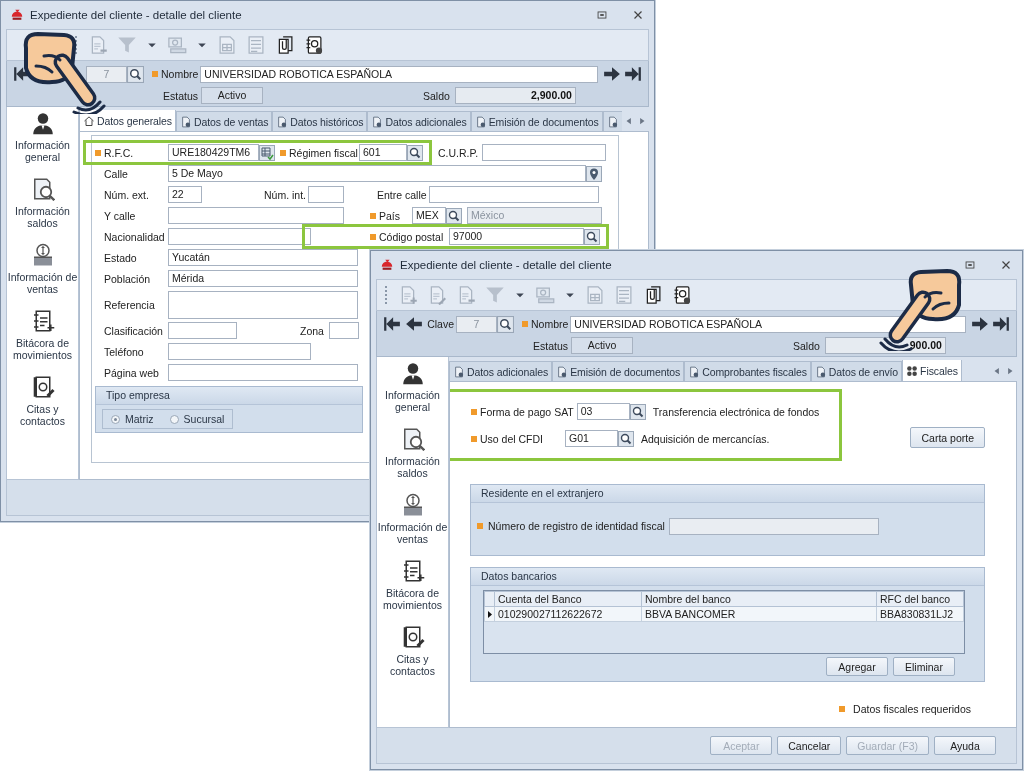  What do you see at coordinates (429, 215) in the screenshot?
I see `input-field: MEX` at bounding box center [429, 215].